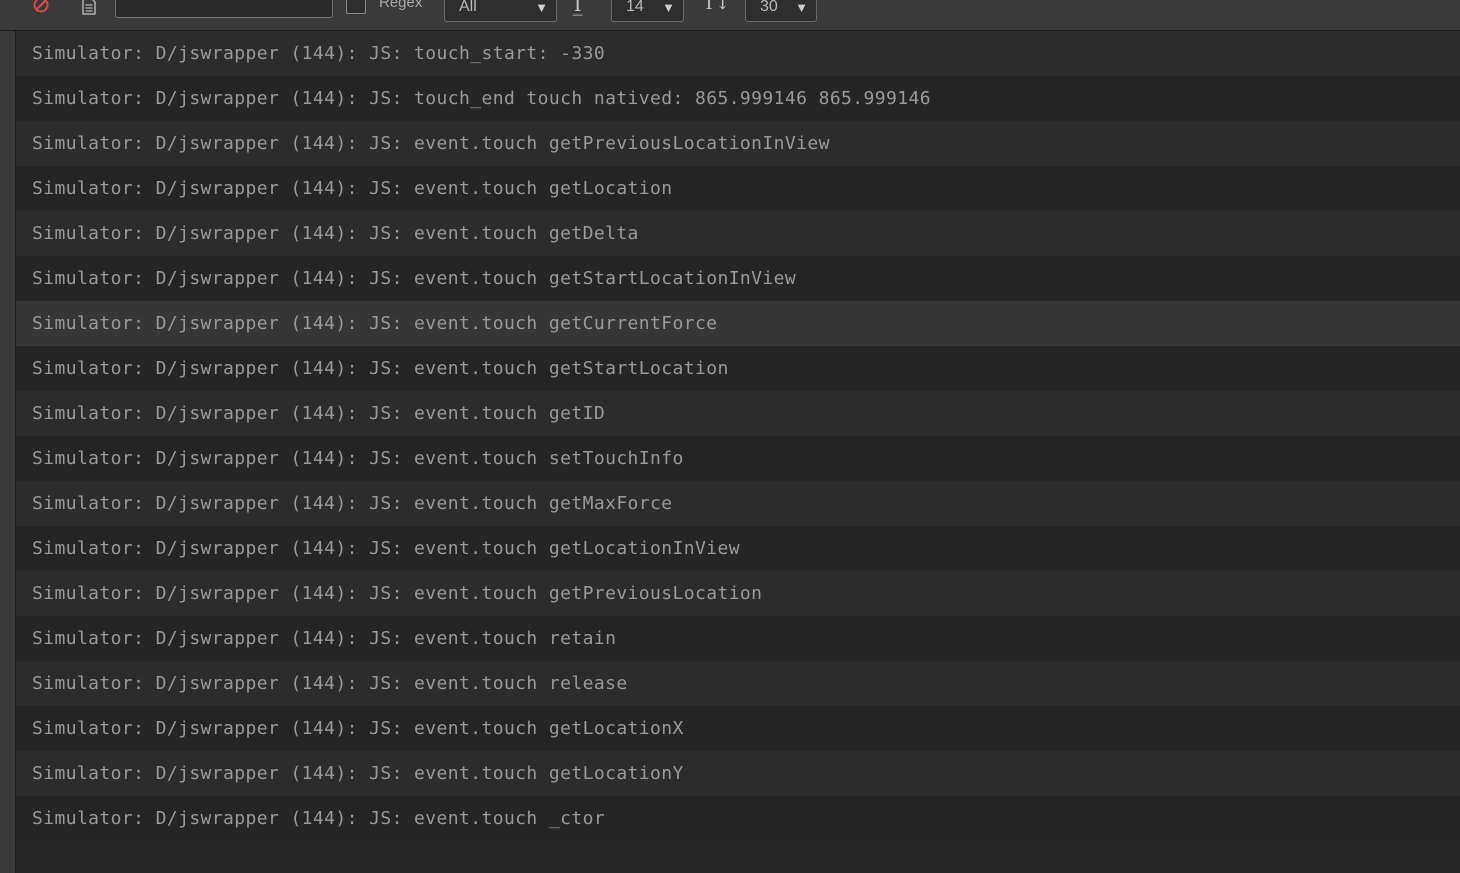  I want to click on left-gutter, so click(8, 452).